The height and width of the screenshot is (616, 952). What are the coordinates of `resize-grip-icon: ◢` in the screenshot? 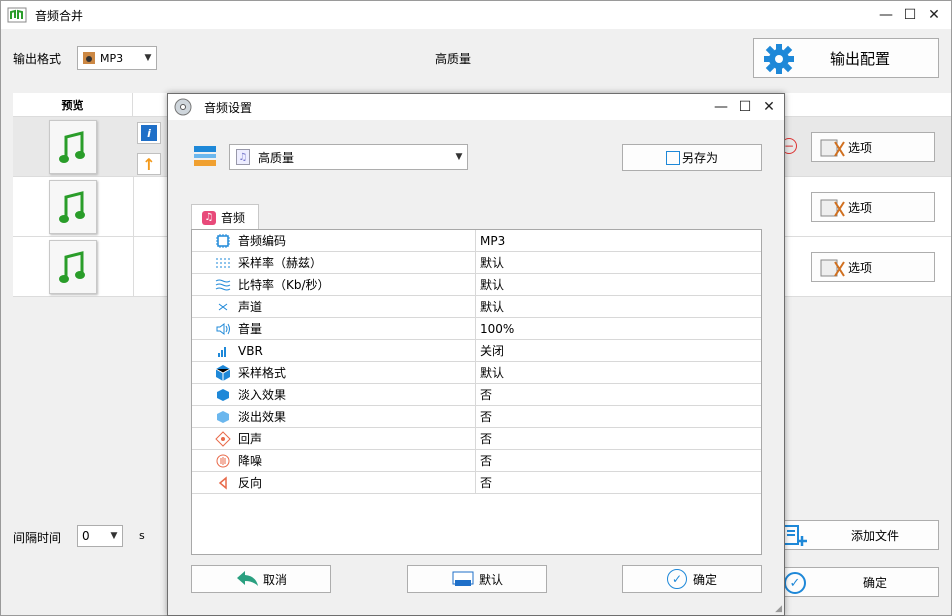 It's located at (778, 609).